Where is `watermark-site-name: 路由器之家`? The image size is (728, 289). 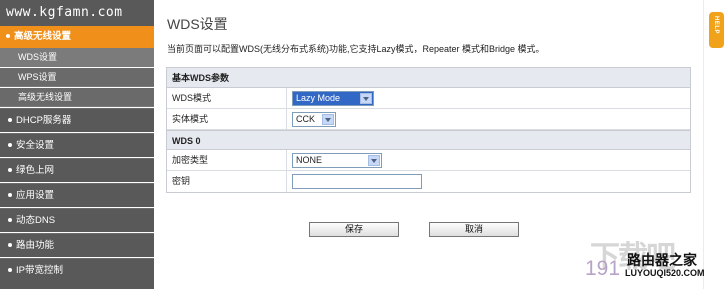
watermark-site-name: 路由器之家 is located at coordinates (662, 260).